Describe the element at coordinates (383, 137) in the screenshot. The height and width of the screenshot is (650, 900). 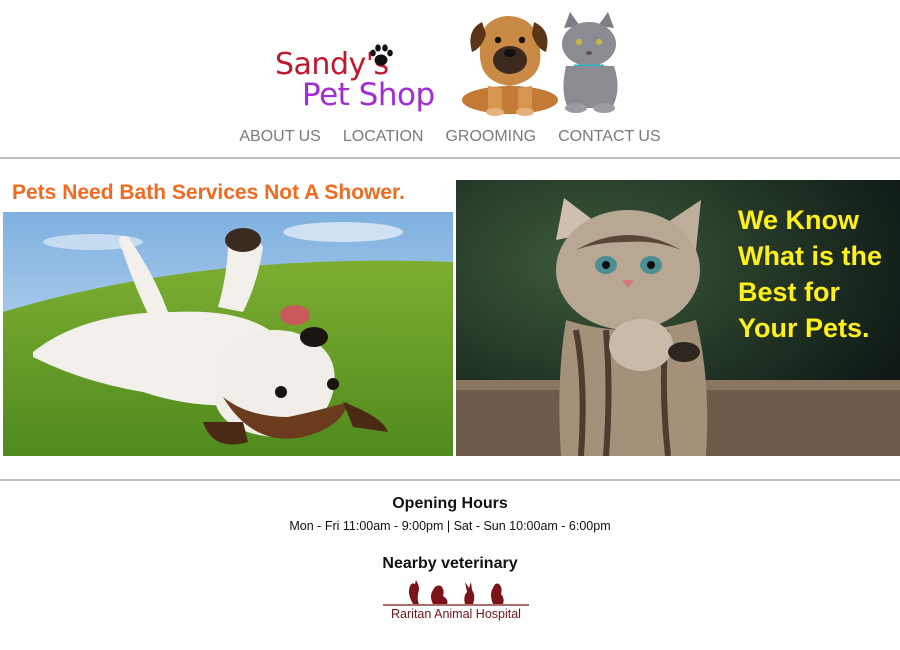
I see `nav-location: LOCATION` at that location.